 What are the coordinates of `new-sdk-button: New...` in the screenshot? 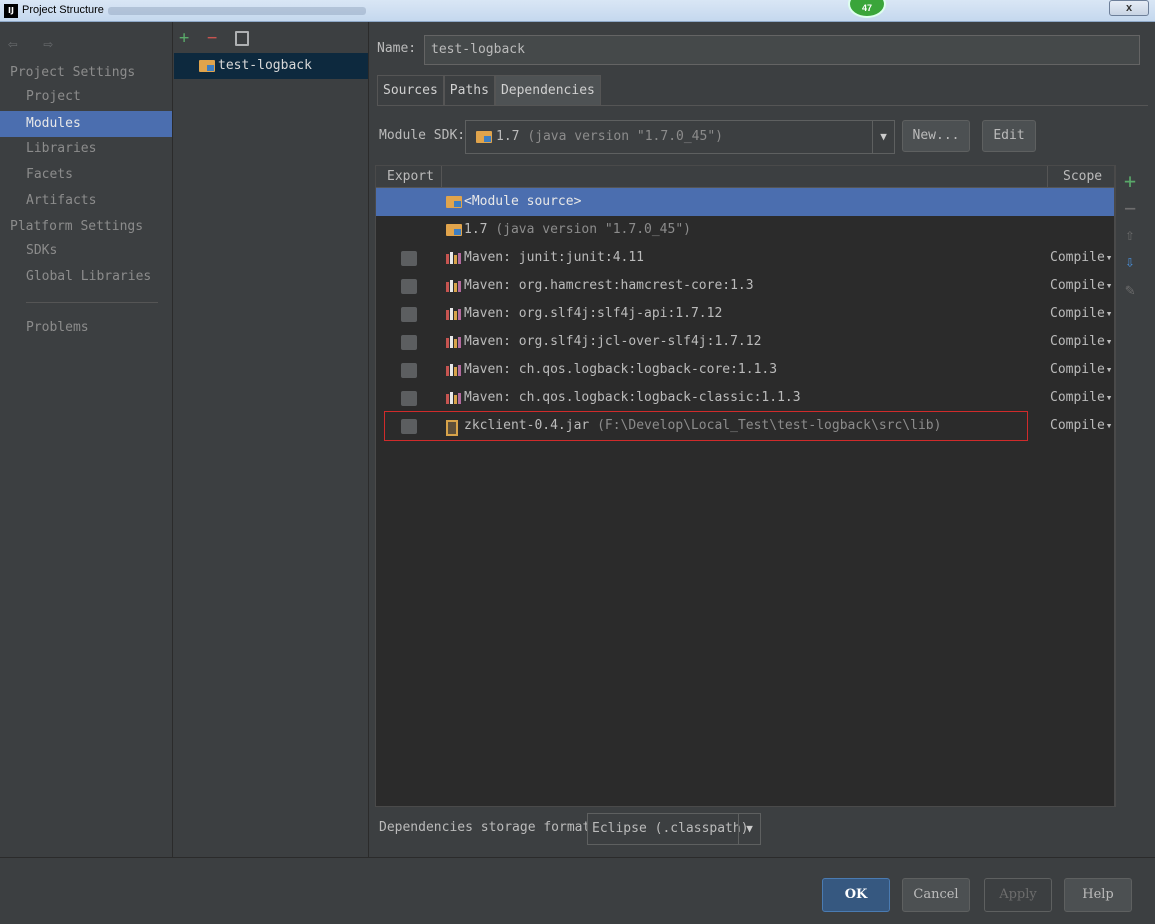 It's located at (936, 136).